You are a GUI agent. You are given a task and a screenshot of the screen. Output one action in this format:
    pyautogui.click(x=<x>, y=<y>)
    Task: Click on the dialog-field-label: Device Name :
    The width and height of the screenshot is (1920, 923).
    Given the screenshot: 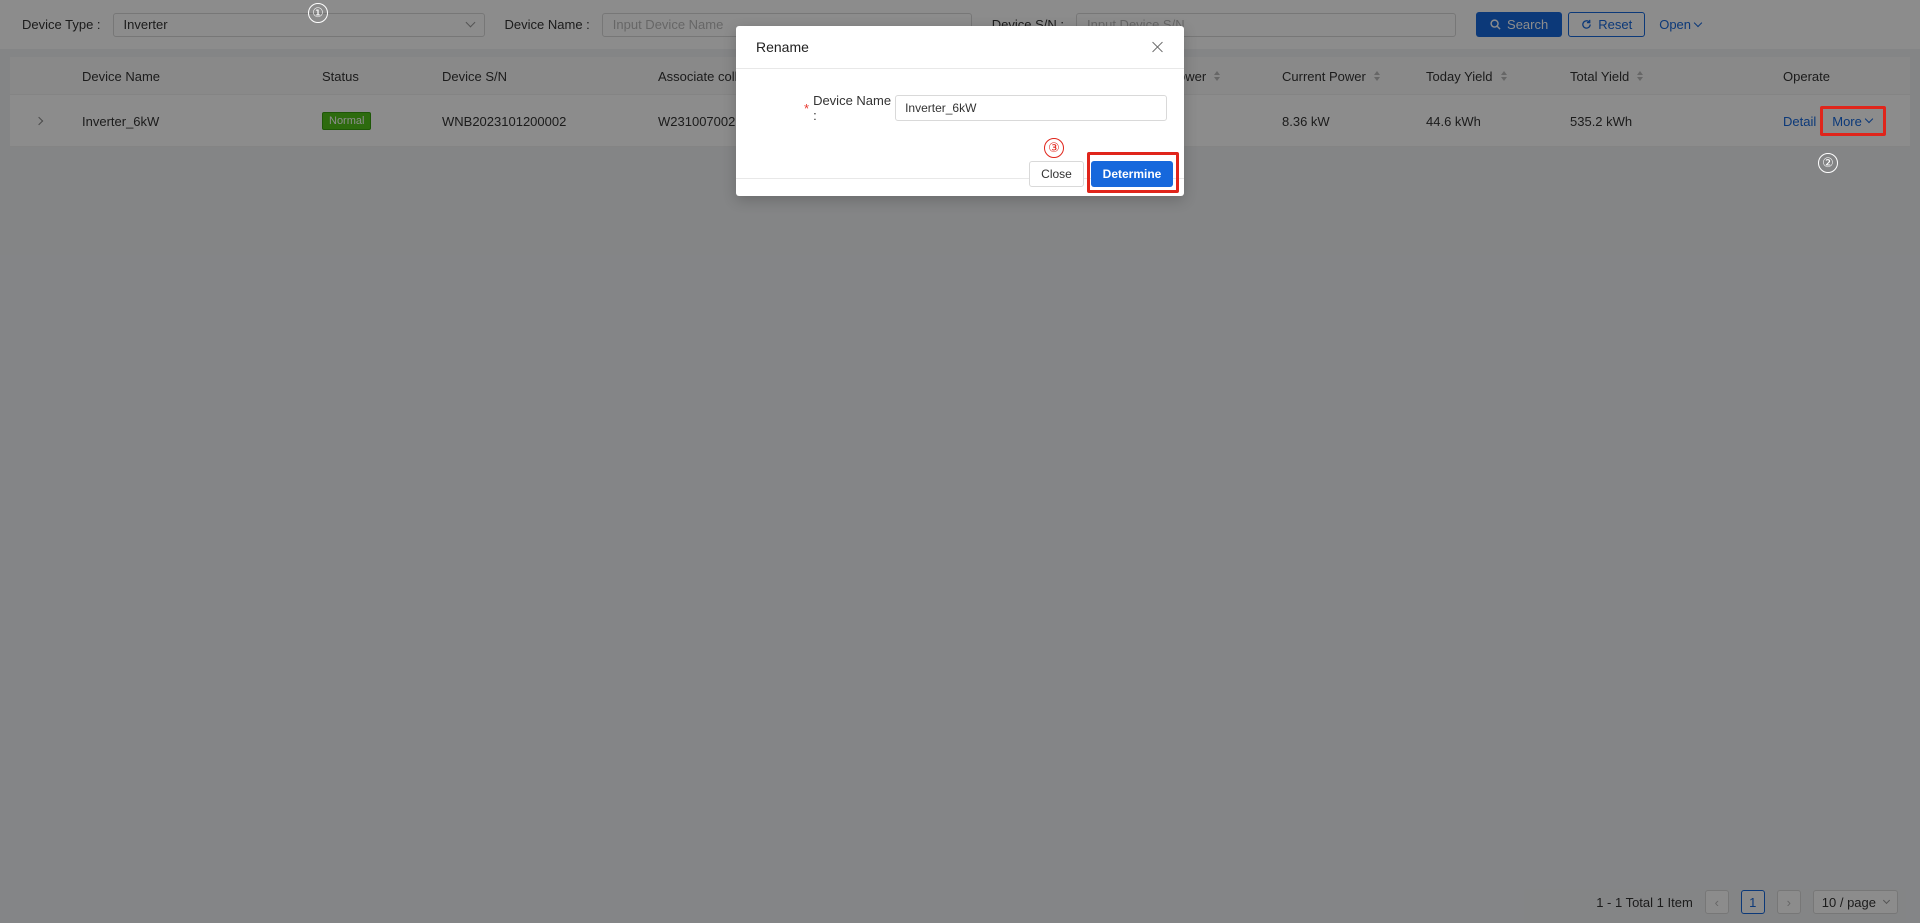 What is the action you would take?
    pyautogui.click(x=852, y=108)
    